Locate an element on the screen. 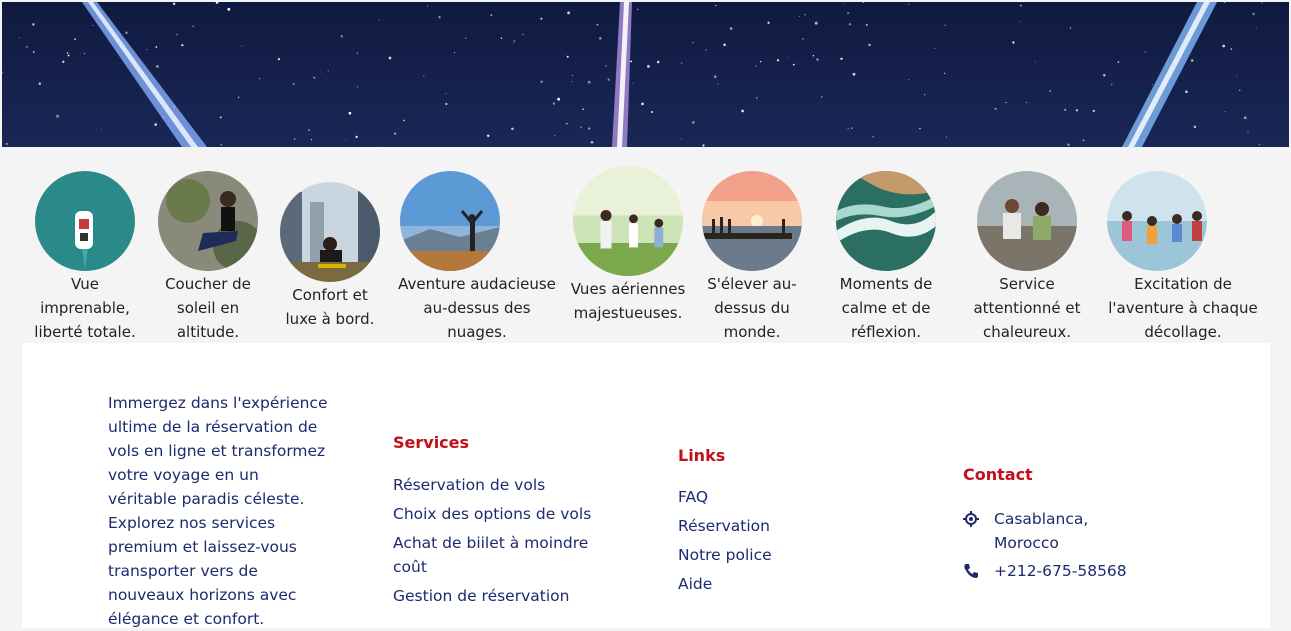 The height and width of the screenshot is (631, 1291). contact-address-text: Casablanca, Morocco is located at coordinates (1041, 531).